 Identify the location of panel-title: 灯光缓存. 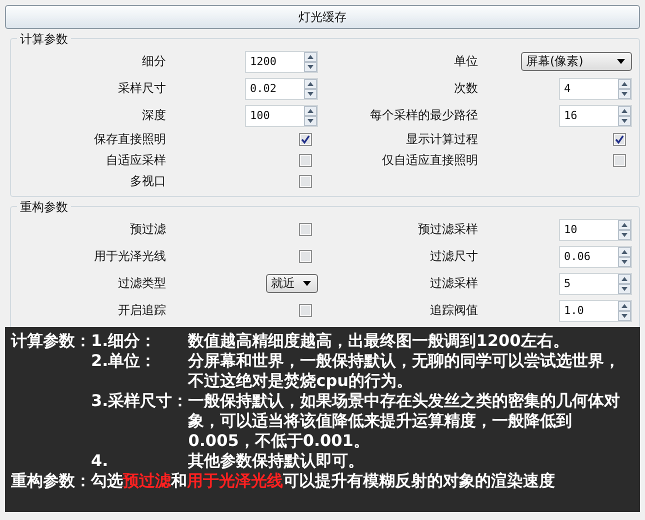
(322, 17).